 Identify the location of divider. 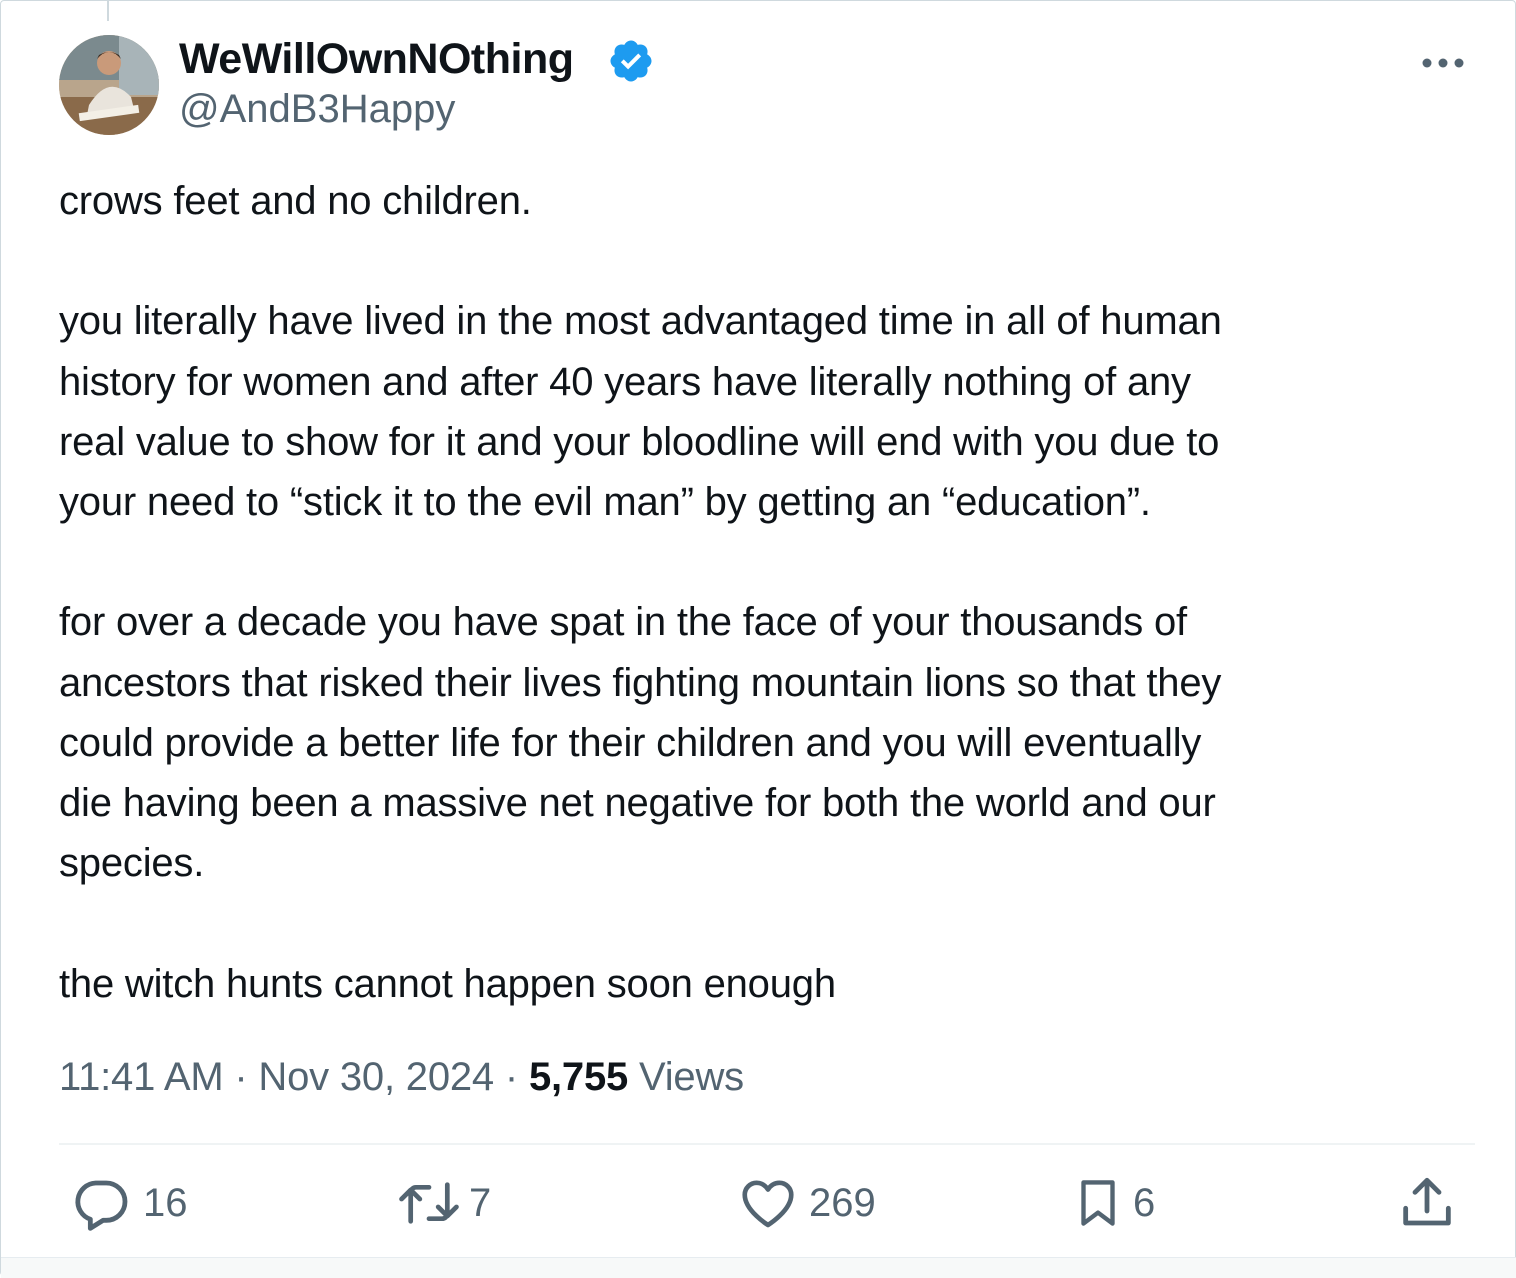
(767, 1144).